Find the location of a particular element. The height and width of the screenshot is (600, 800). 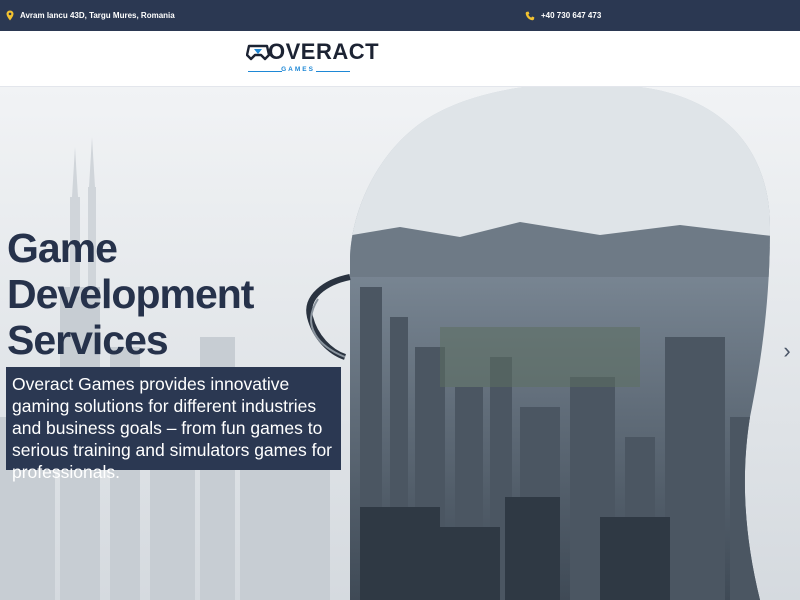

site-header: OVERACT GAMES is located at coordinates (400, 59).